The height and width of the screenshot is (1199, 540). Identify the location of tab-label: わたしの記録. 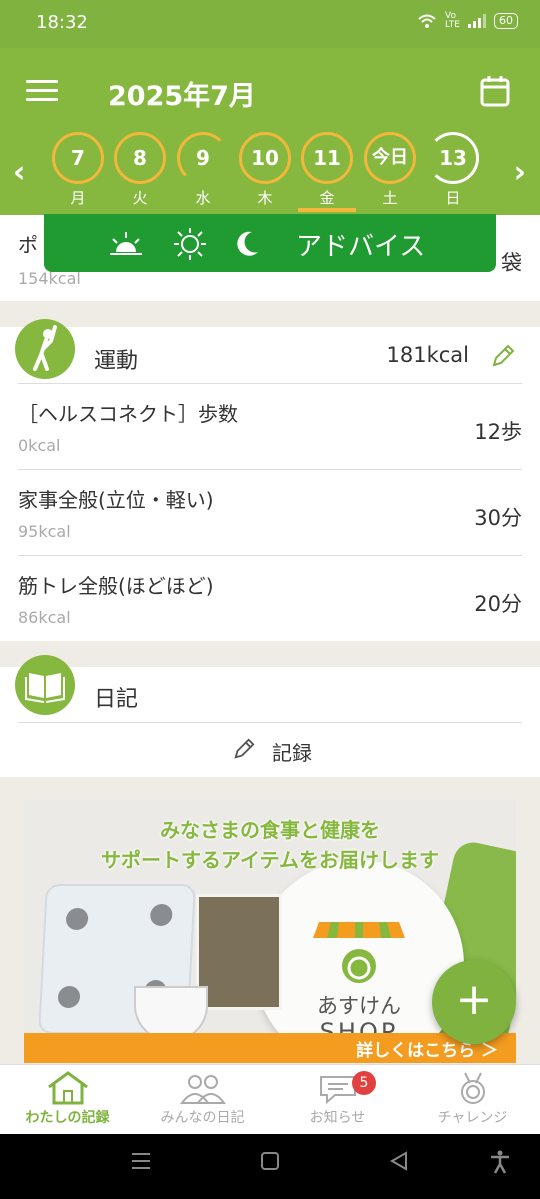
(67, 1118).